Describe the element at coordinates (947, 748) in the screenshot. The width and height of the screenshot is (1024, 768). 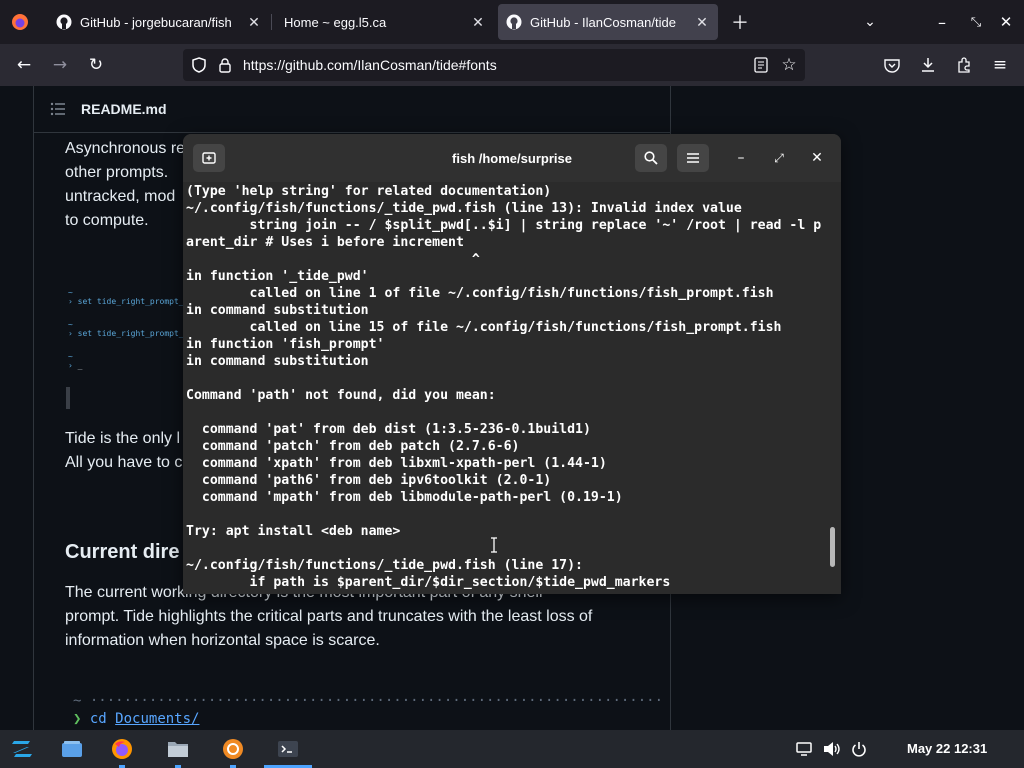
I see `clock: May 22 12:31` at that location.